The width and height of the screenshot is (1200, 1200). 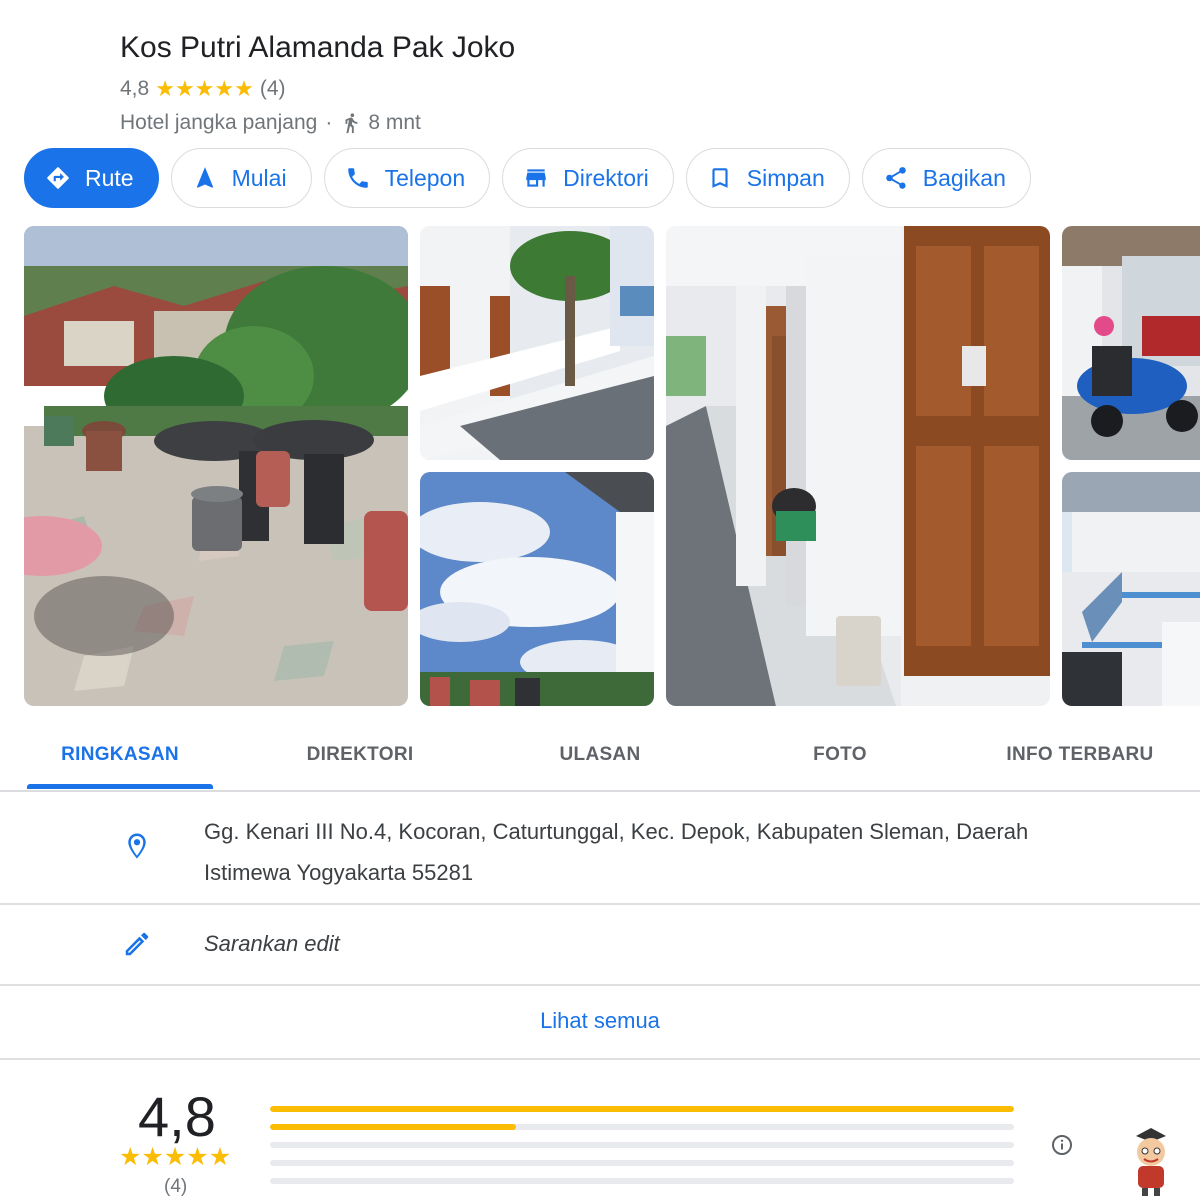 I want to click on share-button: Bagikan, so click(x=946, y=178).